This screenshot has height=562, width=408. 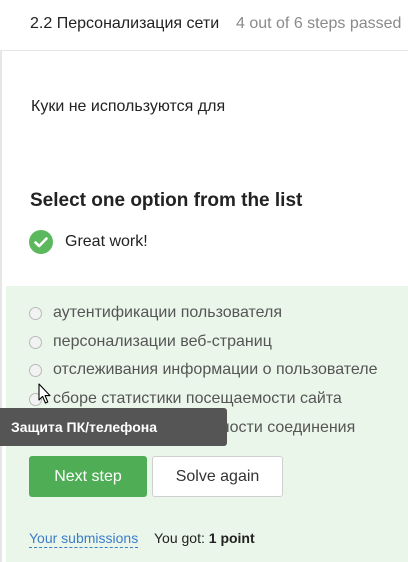 I want to click on option-2: персонализации веб-страниц, so click(x=150, y=342).